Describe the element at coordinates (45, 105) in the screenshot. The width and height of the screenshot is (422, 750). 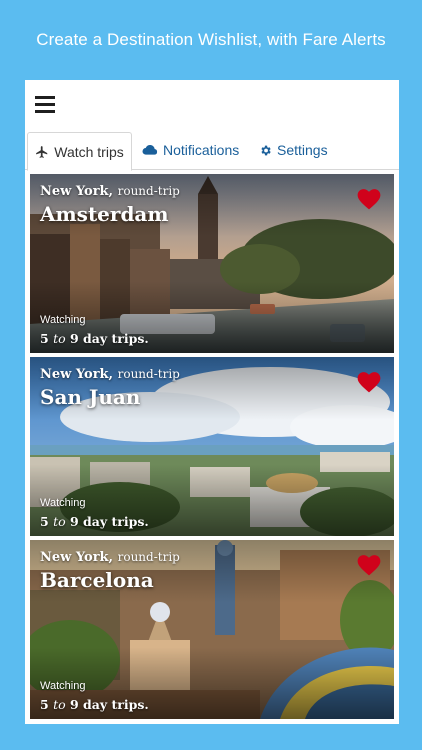
I see `hamburger-menu-icon` at that location.